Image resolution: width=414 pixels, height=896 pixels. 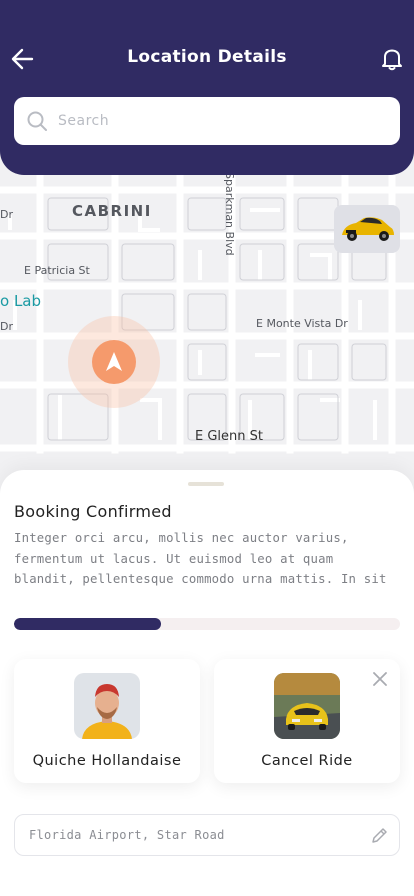 I want to click on car-icon, so click(x=368, y=229).